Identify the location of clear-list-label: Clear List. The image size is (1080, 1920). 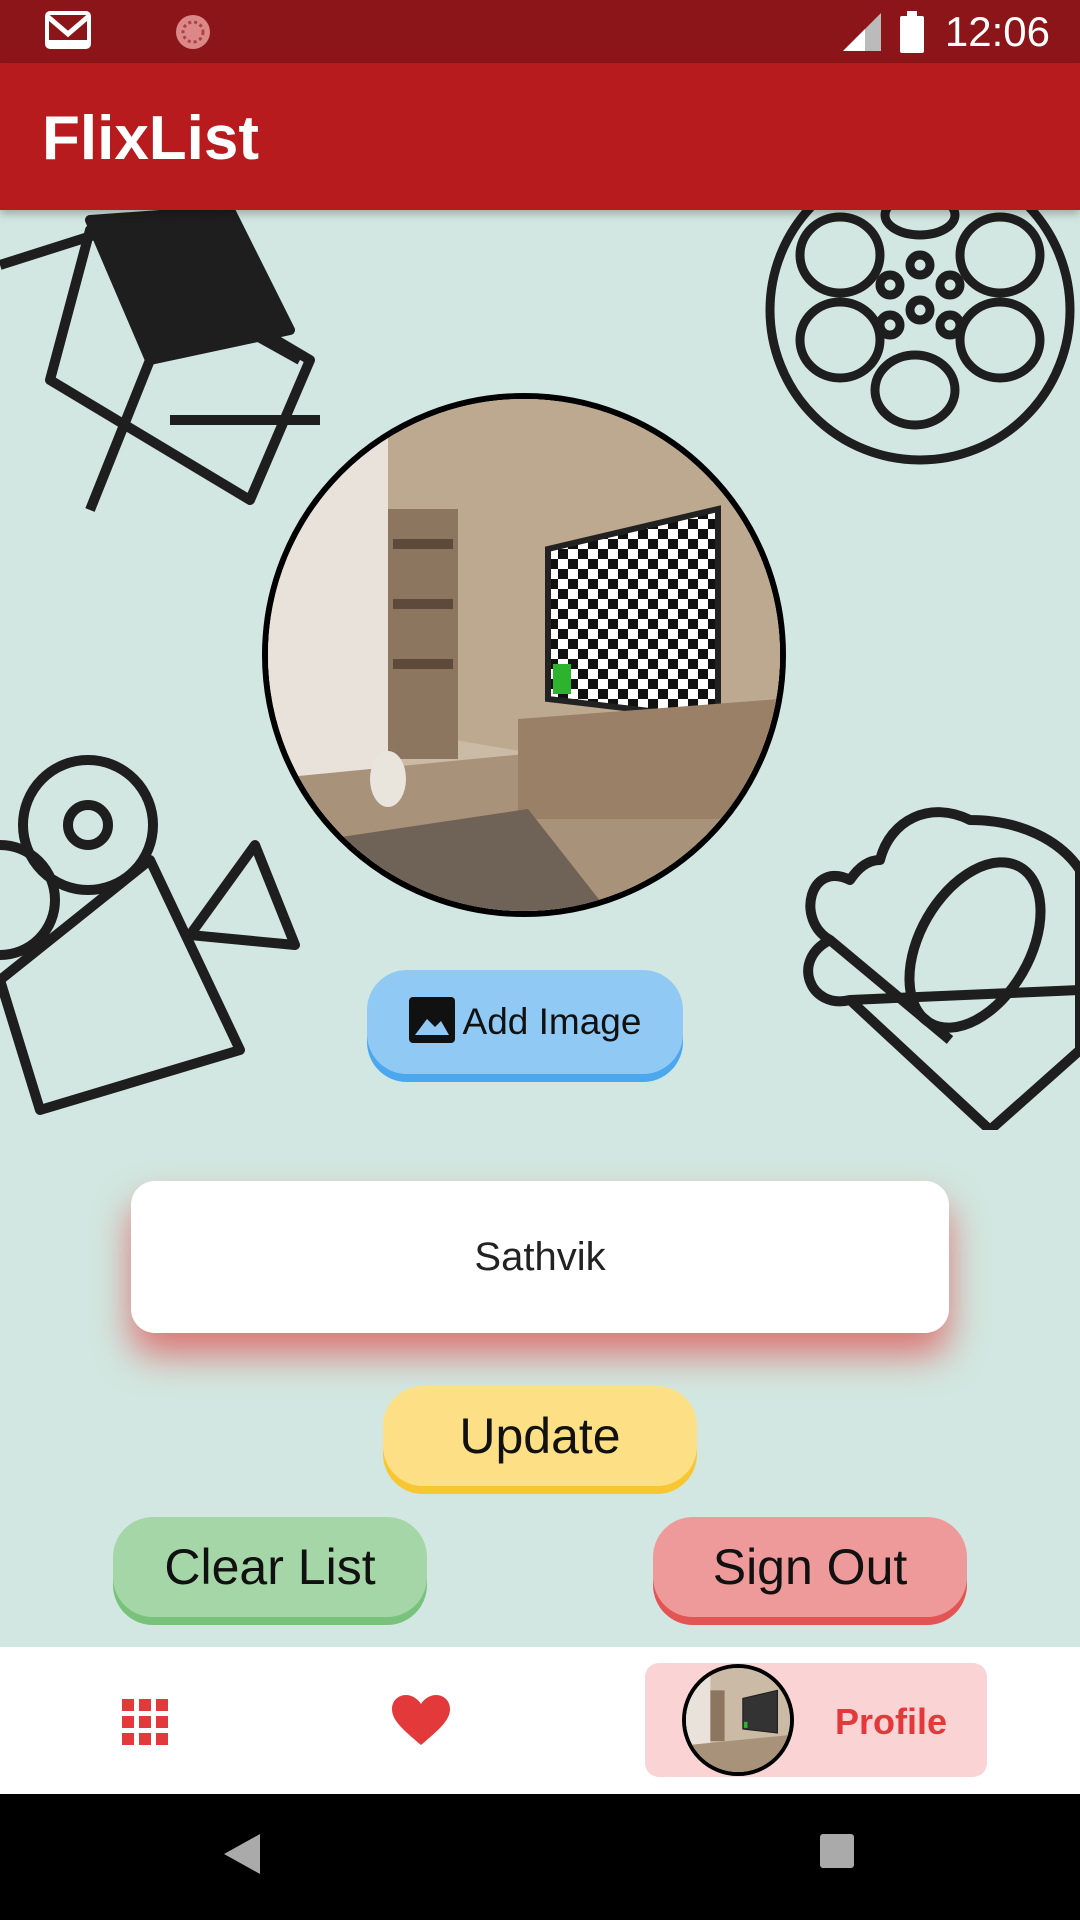
(270, 1567).